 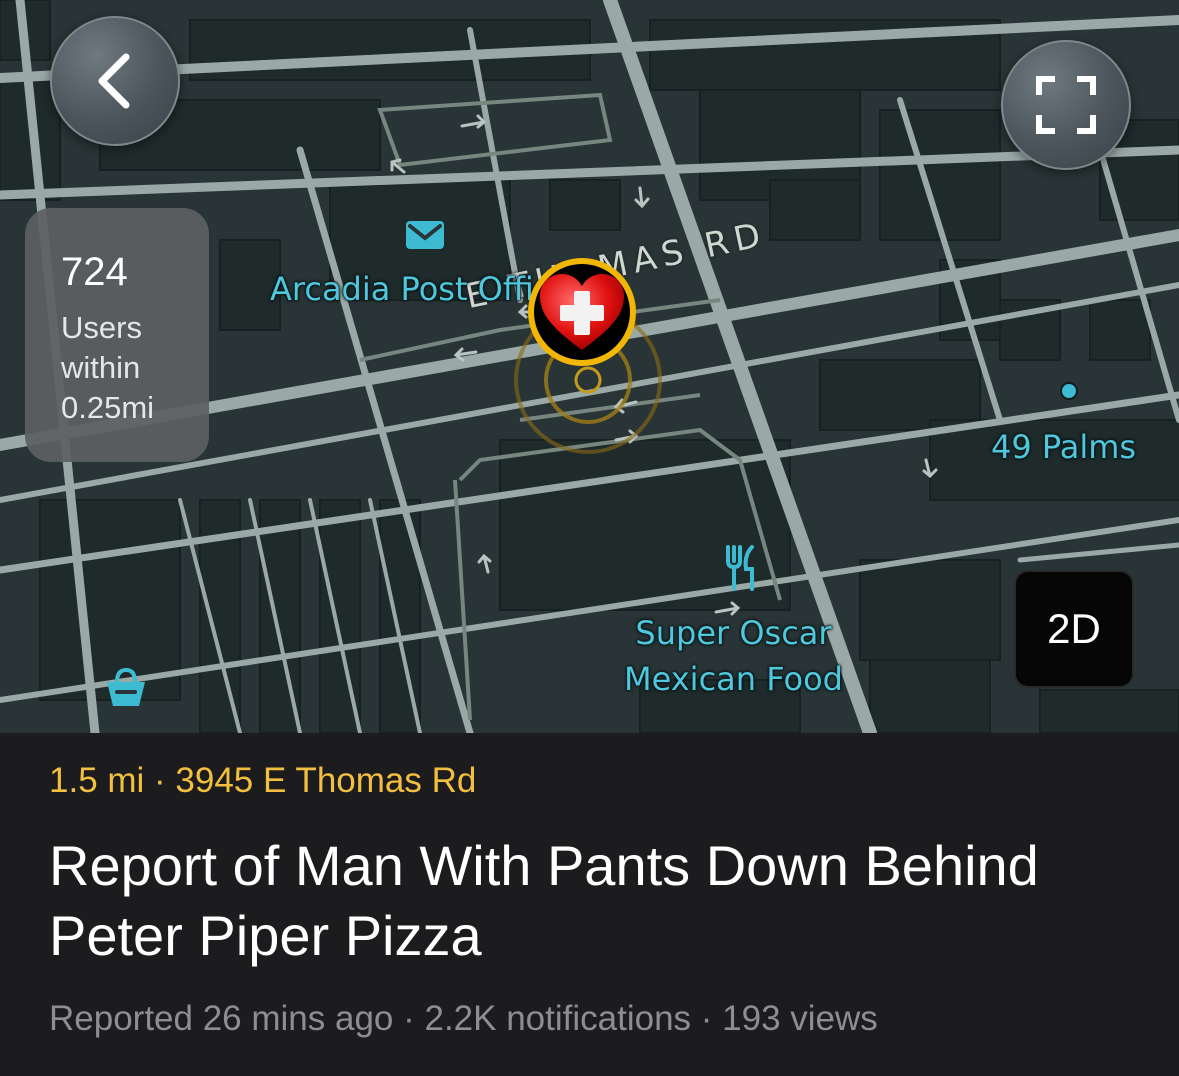 I want to click on expand-button, so click(x=1066, y=105).